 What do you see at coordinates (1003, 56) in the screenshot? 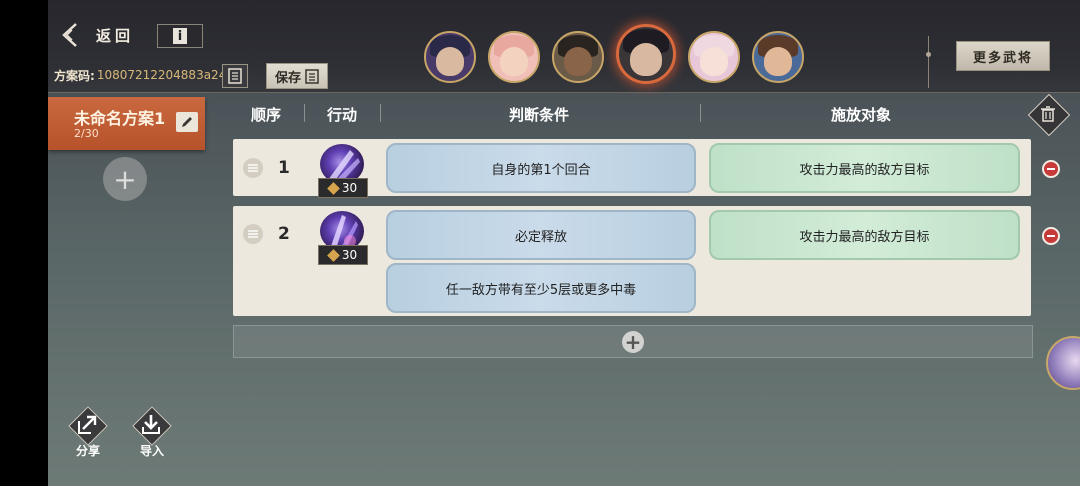
I see `more-heroes-button: 更多武将` at bounding box center [1003, 56].